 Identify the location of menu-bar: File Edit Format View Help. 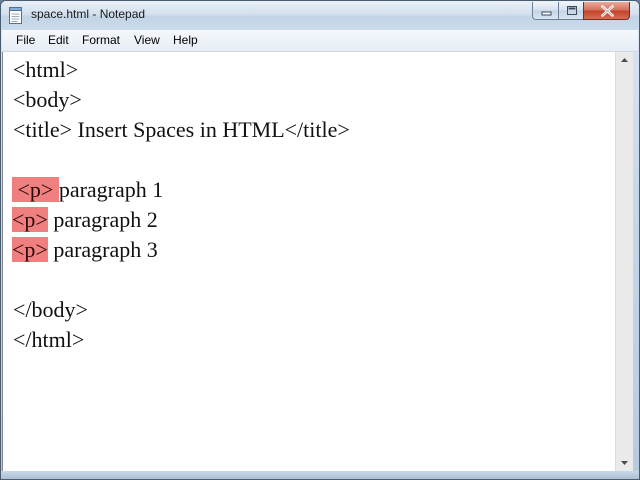
(320, 41).